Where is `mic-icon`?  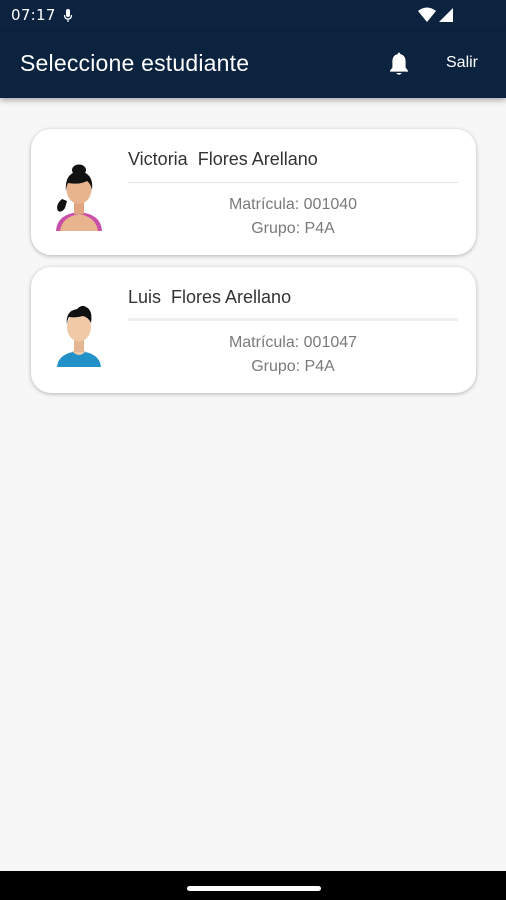 mic-icon is located at coordinates (68, 15).